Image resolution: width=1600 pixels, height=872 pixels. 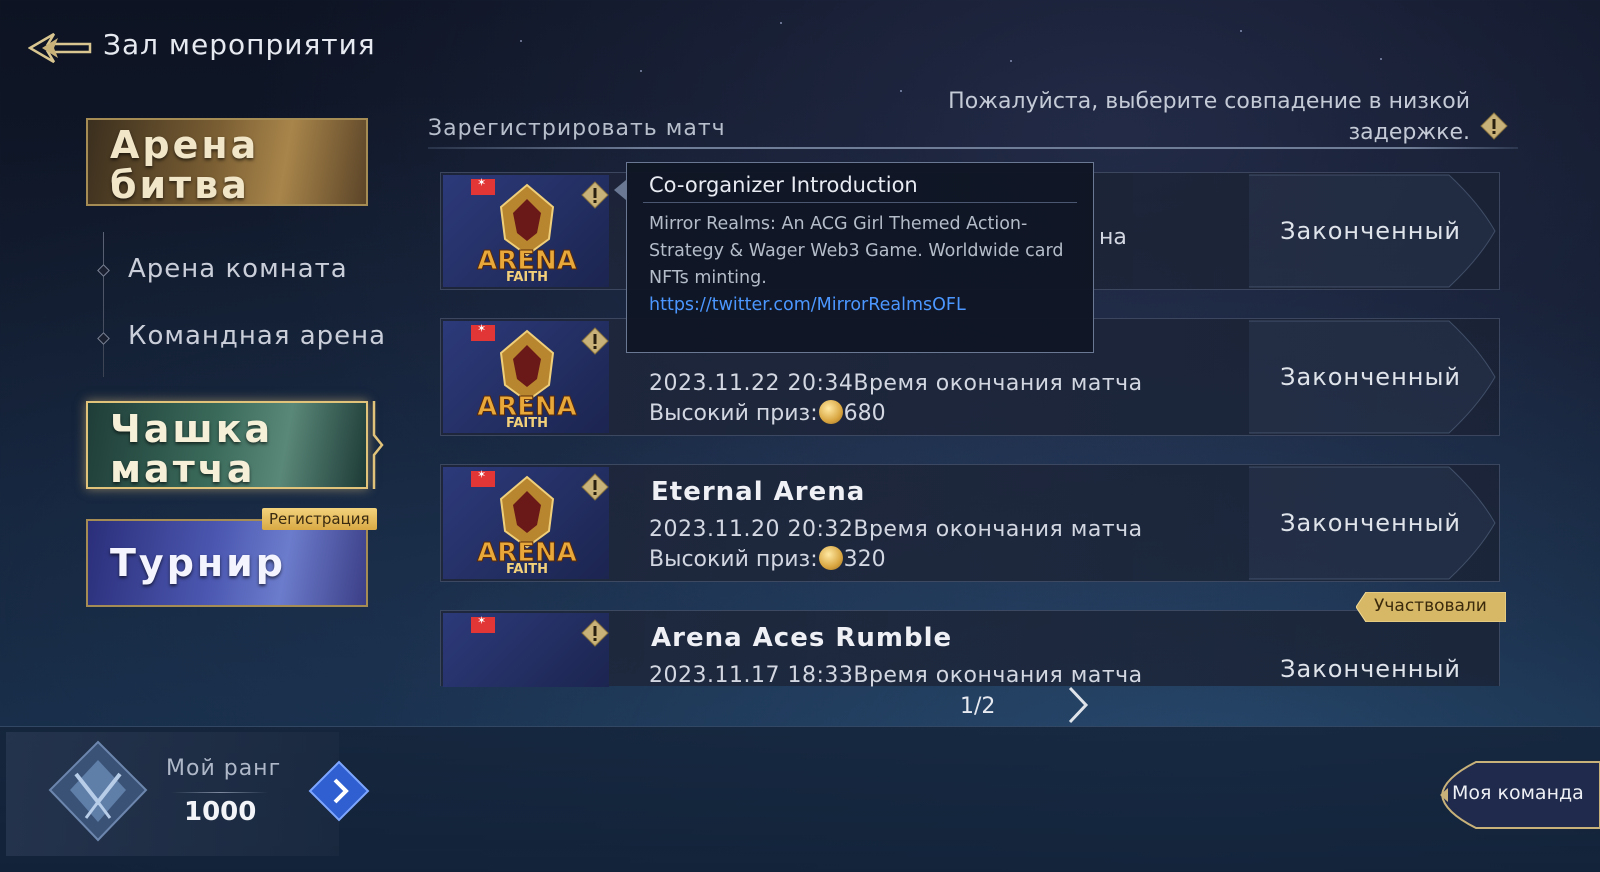 What do you see at coordinates (864, 413) in the screenshot?
I see `prize-value: 680` at bounding box center [864, 413].